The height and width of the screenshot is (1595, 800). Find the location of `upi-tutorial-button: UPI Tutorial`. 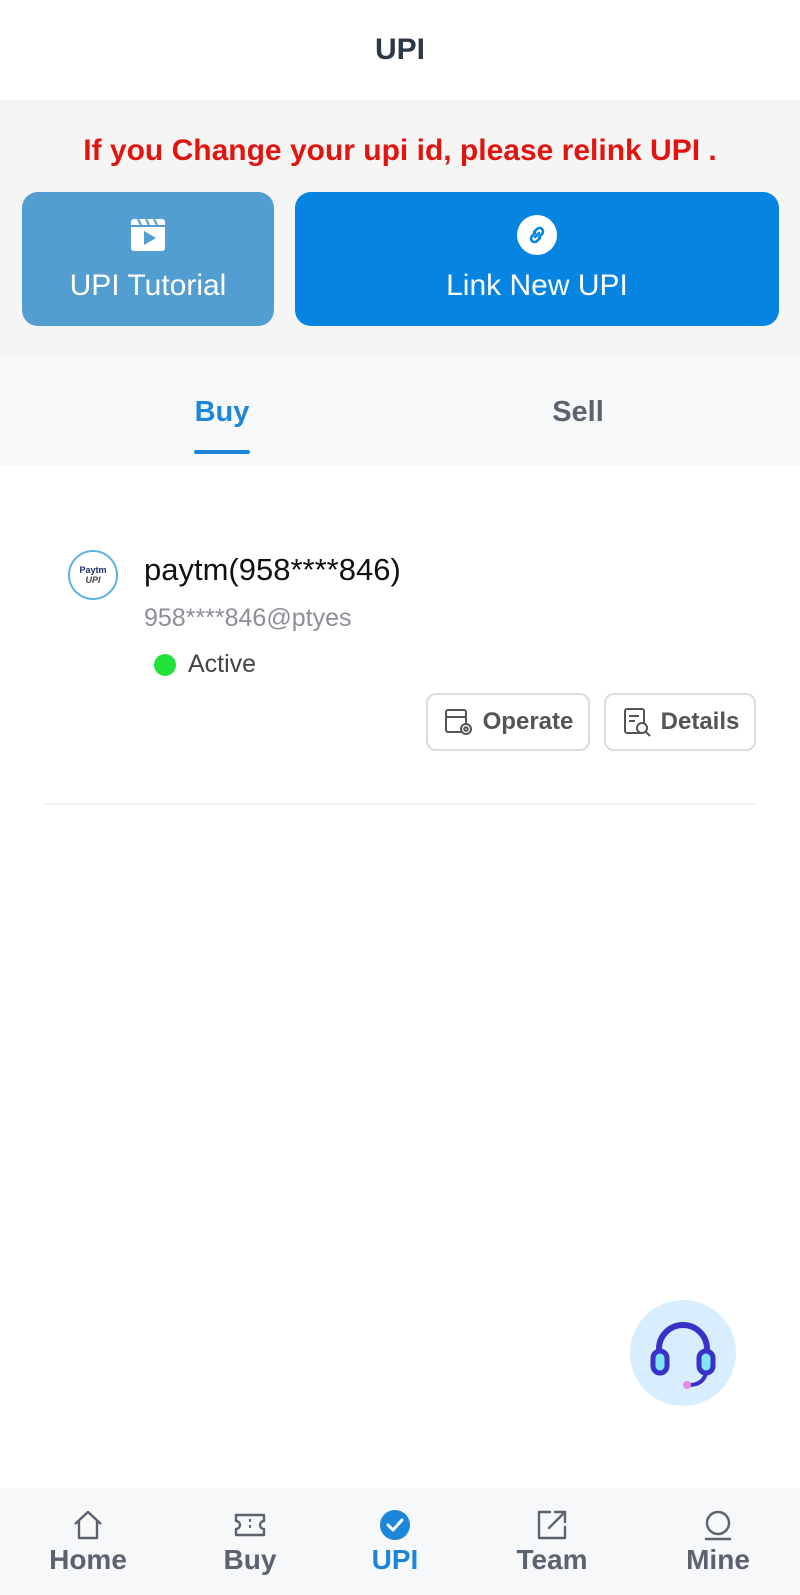

upi-tutorial-button: UPI Tutorial is located at coordinates (148, 259).